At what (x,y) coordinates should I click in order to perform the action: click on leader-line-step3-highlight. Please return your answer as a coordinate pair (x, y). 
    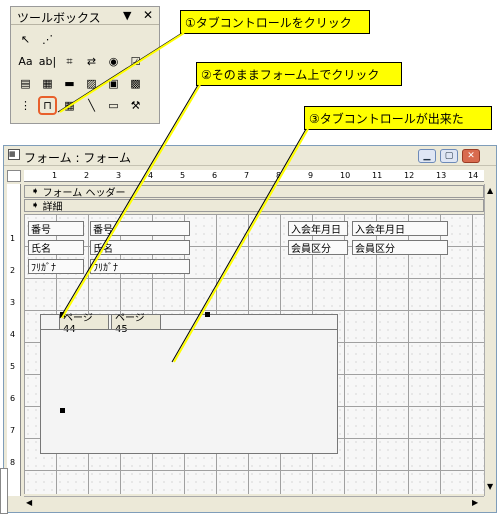
    Looking at the image, I should click on (241, 245).